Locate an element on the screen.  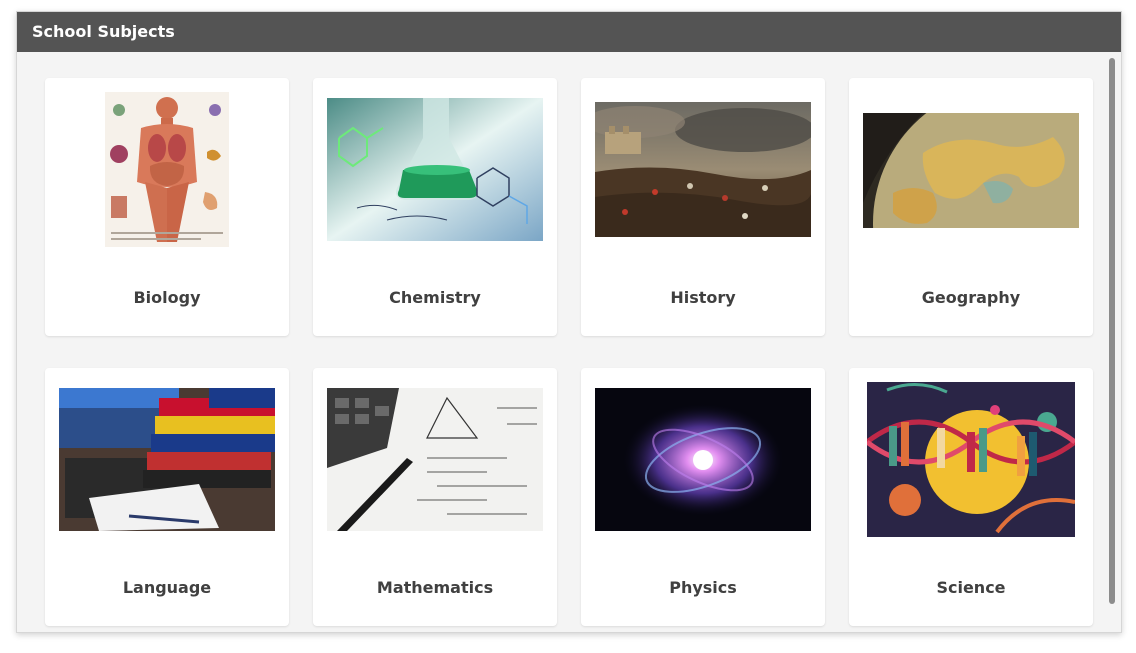
subject-label-chemistry: Chemistry is located at coordinates (435, 297).